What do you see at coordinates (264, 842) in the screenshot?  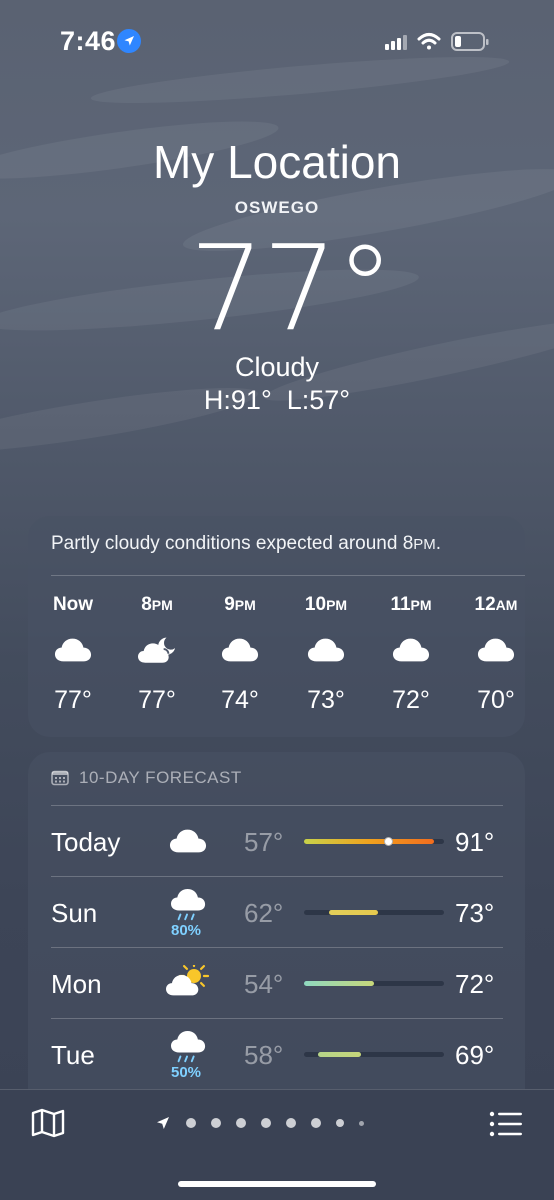 I see `day-low-temperature: 57°` at bounding box center [264, 842].